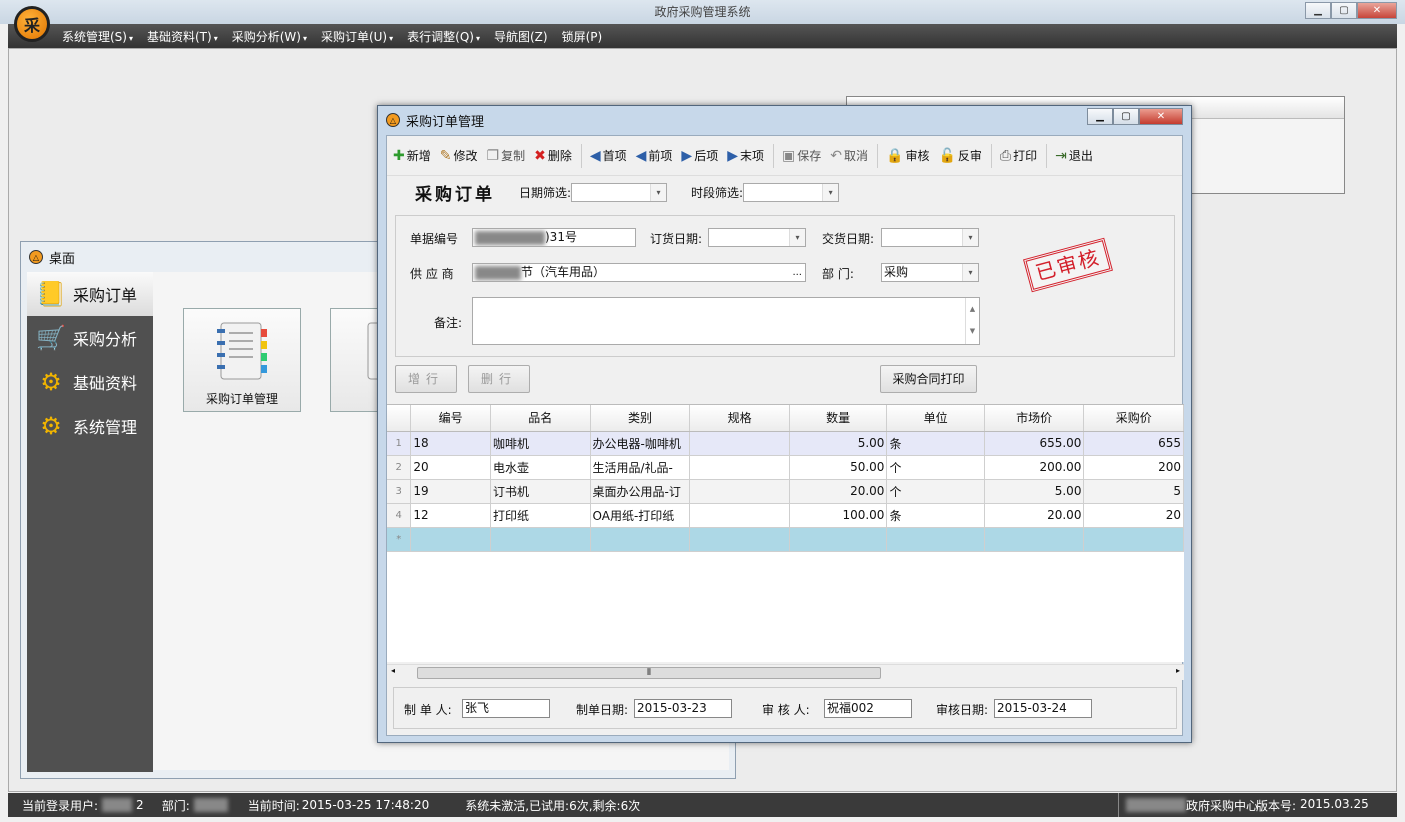 Image resolution: width=1405 pixels, height=822 pixels. What do you see at coordinates (1034, 515) in the screenshot?
I see `cell-market: 20.00` at bounding box center [1034, 515].